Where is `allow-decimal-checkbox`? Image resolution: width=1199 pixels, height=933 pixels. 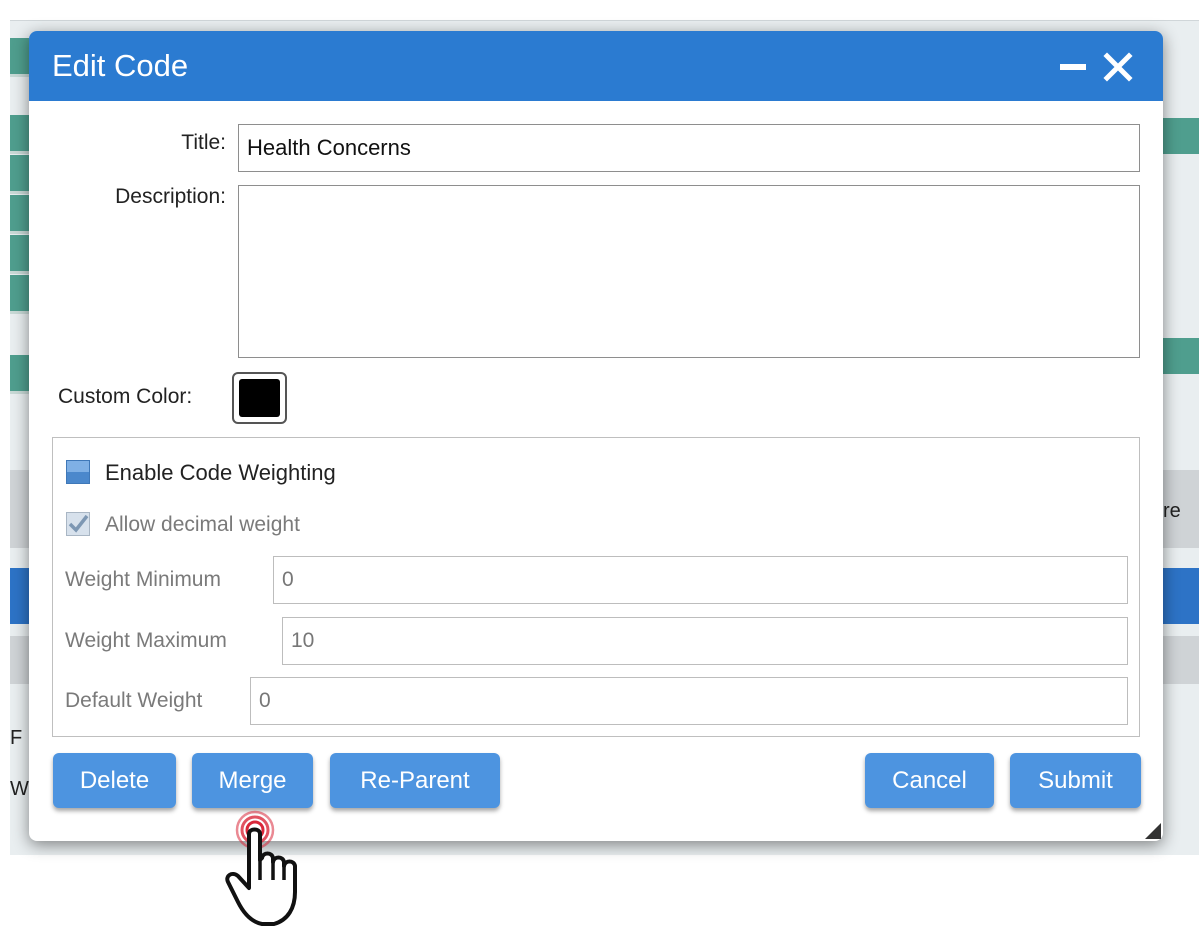
allow-decimal-checkbox is located at coordinates (78, 524).